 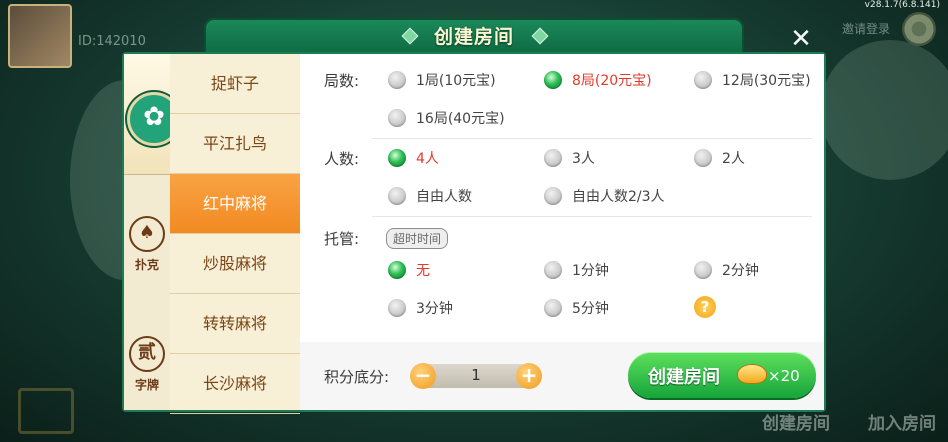 What do you see at coordinates (357, 377) in the screenshot?
I see `base-score-label: 积分底分:` at bounding box center [357, 377].